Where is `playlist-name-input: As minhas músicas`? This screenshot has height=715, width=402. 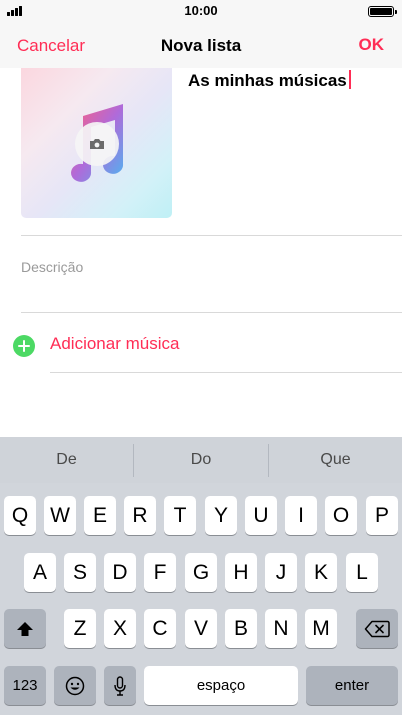
playlist-name-input: As minhas músicas is located at coordinates (269, 80).